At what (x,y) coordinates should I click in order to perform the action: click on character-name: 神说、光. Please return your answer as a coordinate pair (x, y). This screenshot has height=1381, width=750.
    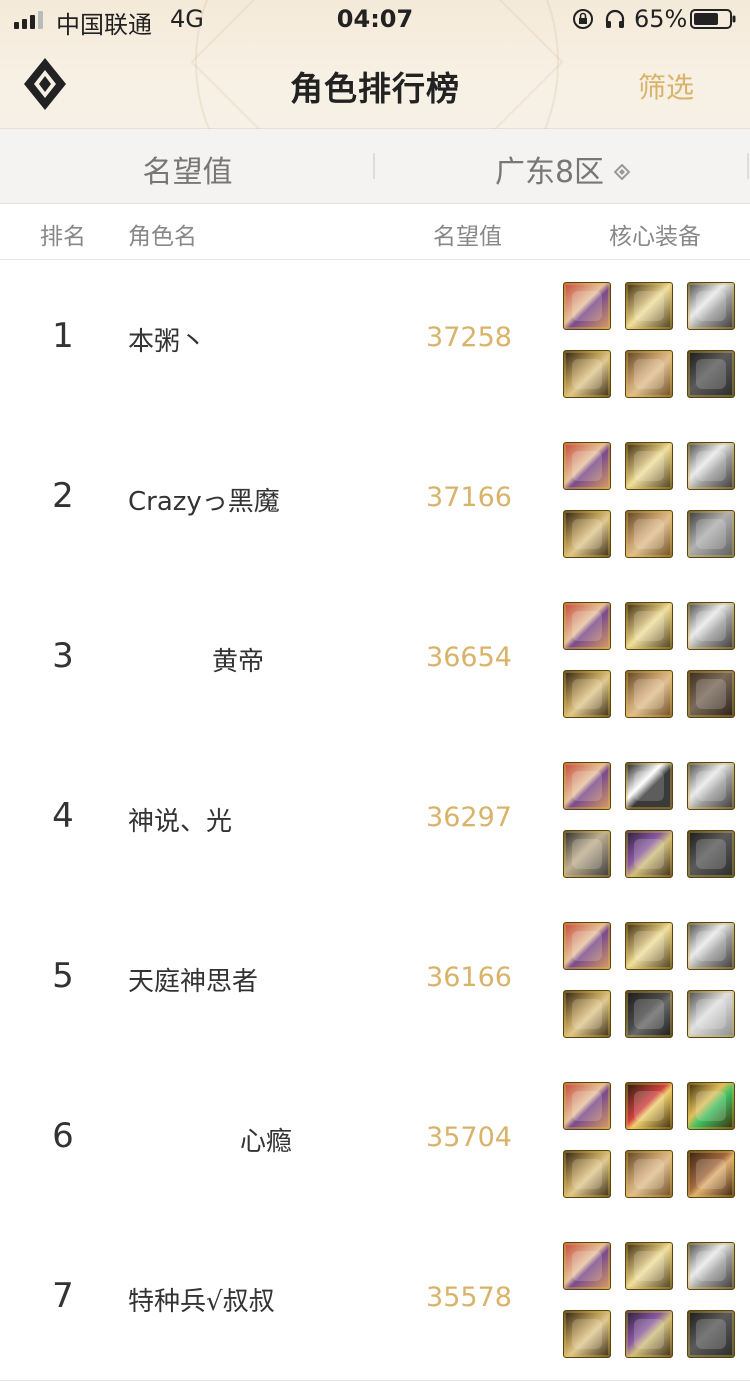
    Looking at the image, I should click on (180, 819).